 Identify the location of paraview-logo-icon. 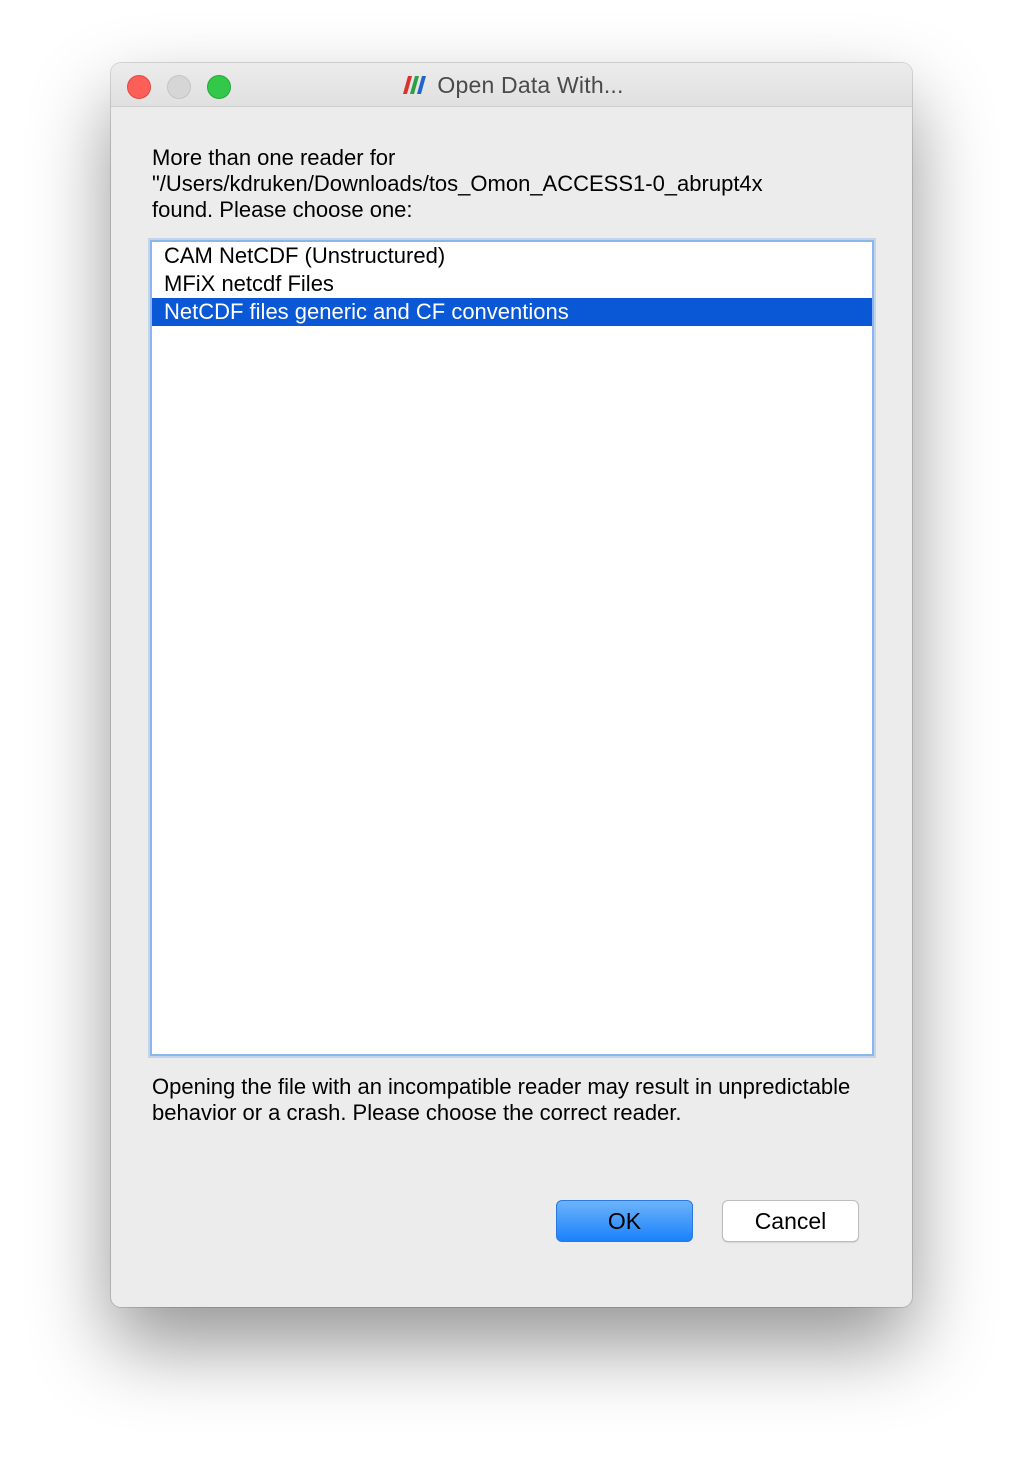
(415, 85).